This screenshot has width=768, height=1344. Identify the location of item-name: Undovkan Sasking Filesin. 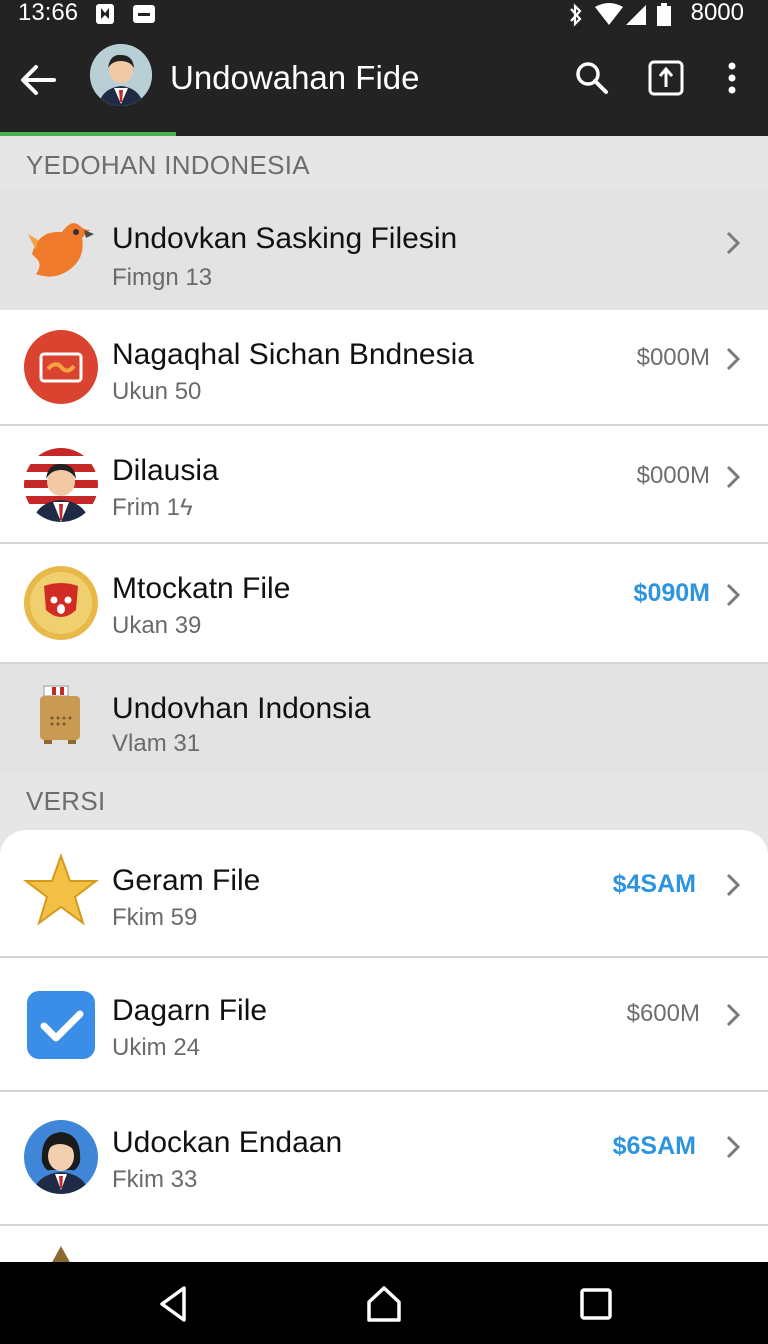
(285, 238).